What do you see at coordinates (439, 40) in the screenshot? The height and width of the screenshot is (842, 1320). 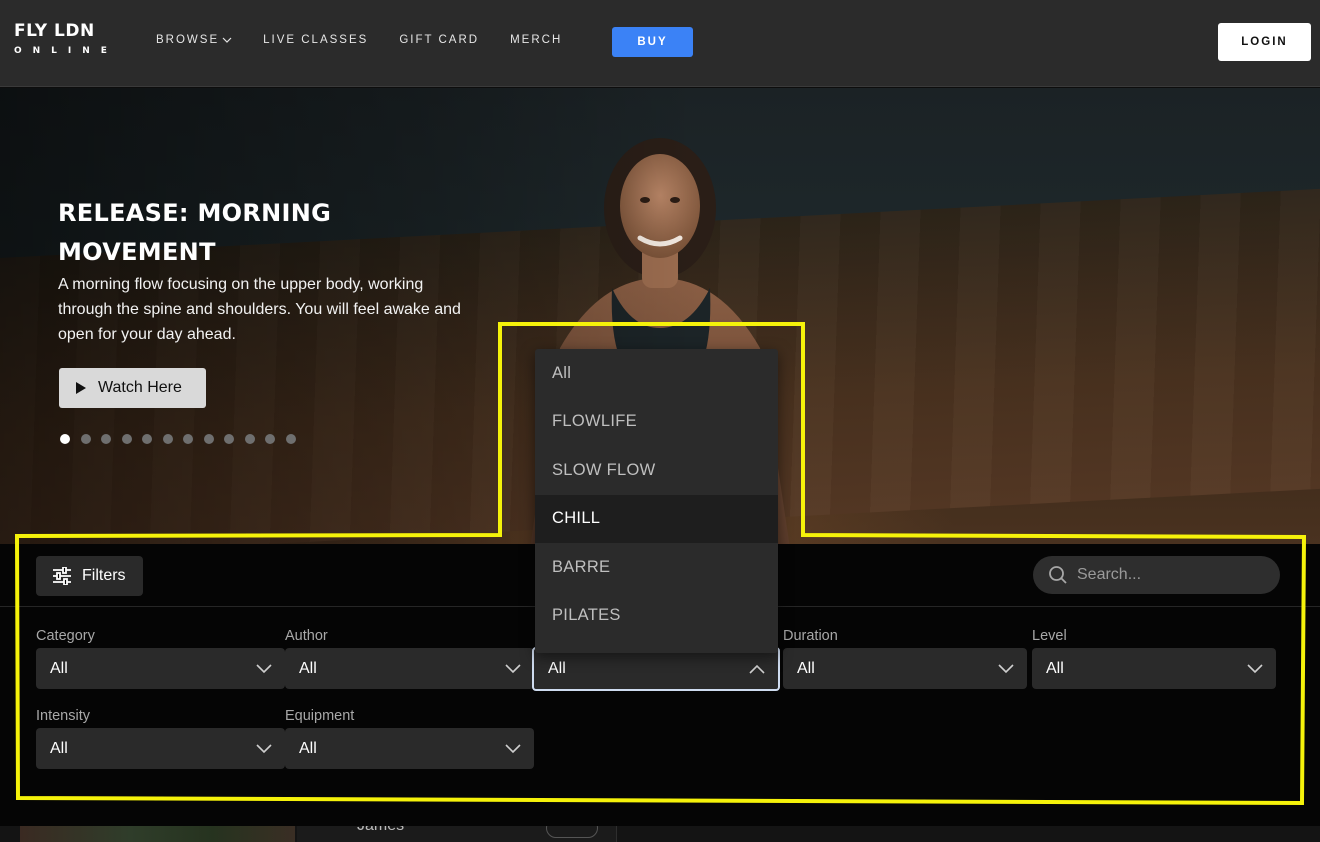 I see `nav-gift-card: GIFT CARD` at bounding box center [439, 40].